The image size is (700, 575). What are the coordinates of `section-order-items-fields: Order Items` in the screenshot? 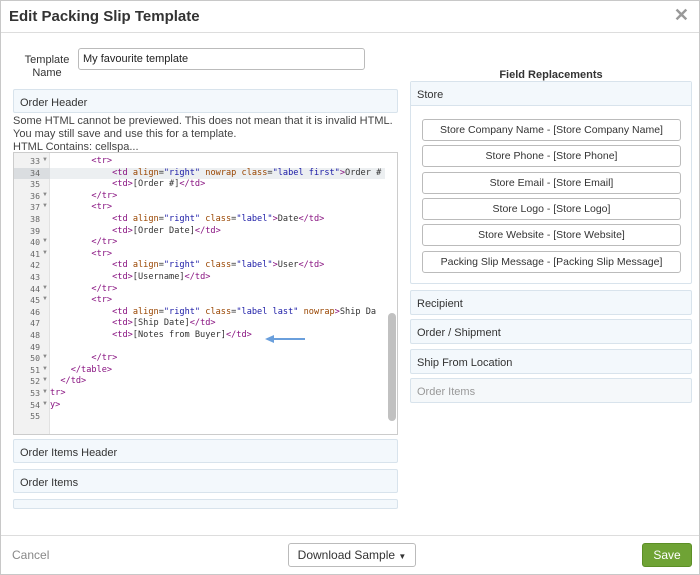 It's located at (551, 390).